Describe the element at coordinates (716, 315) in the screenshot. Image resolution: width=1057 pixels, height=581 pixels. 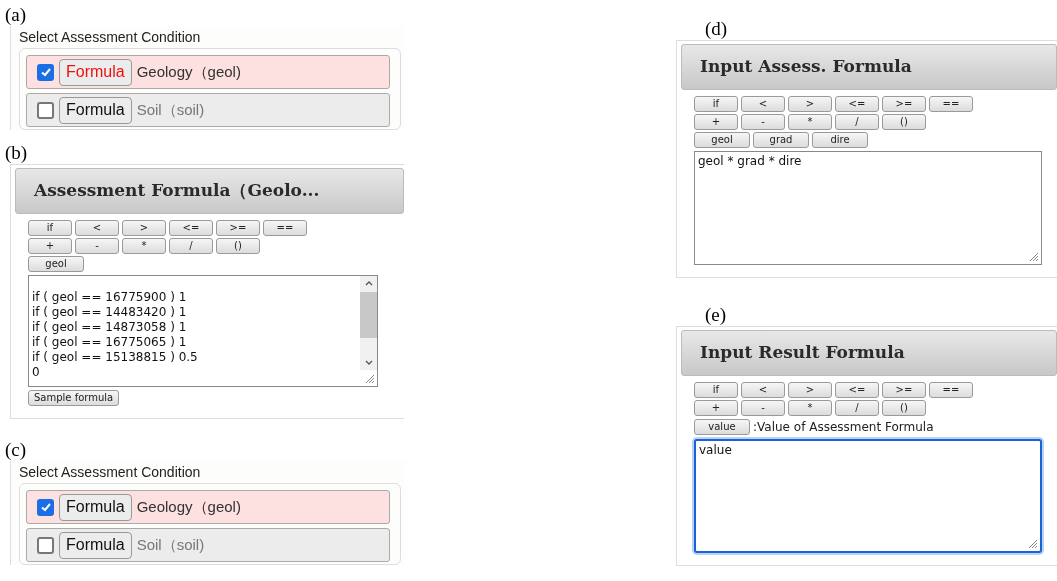
I see `panel-label: (e)` at that location.